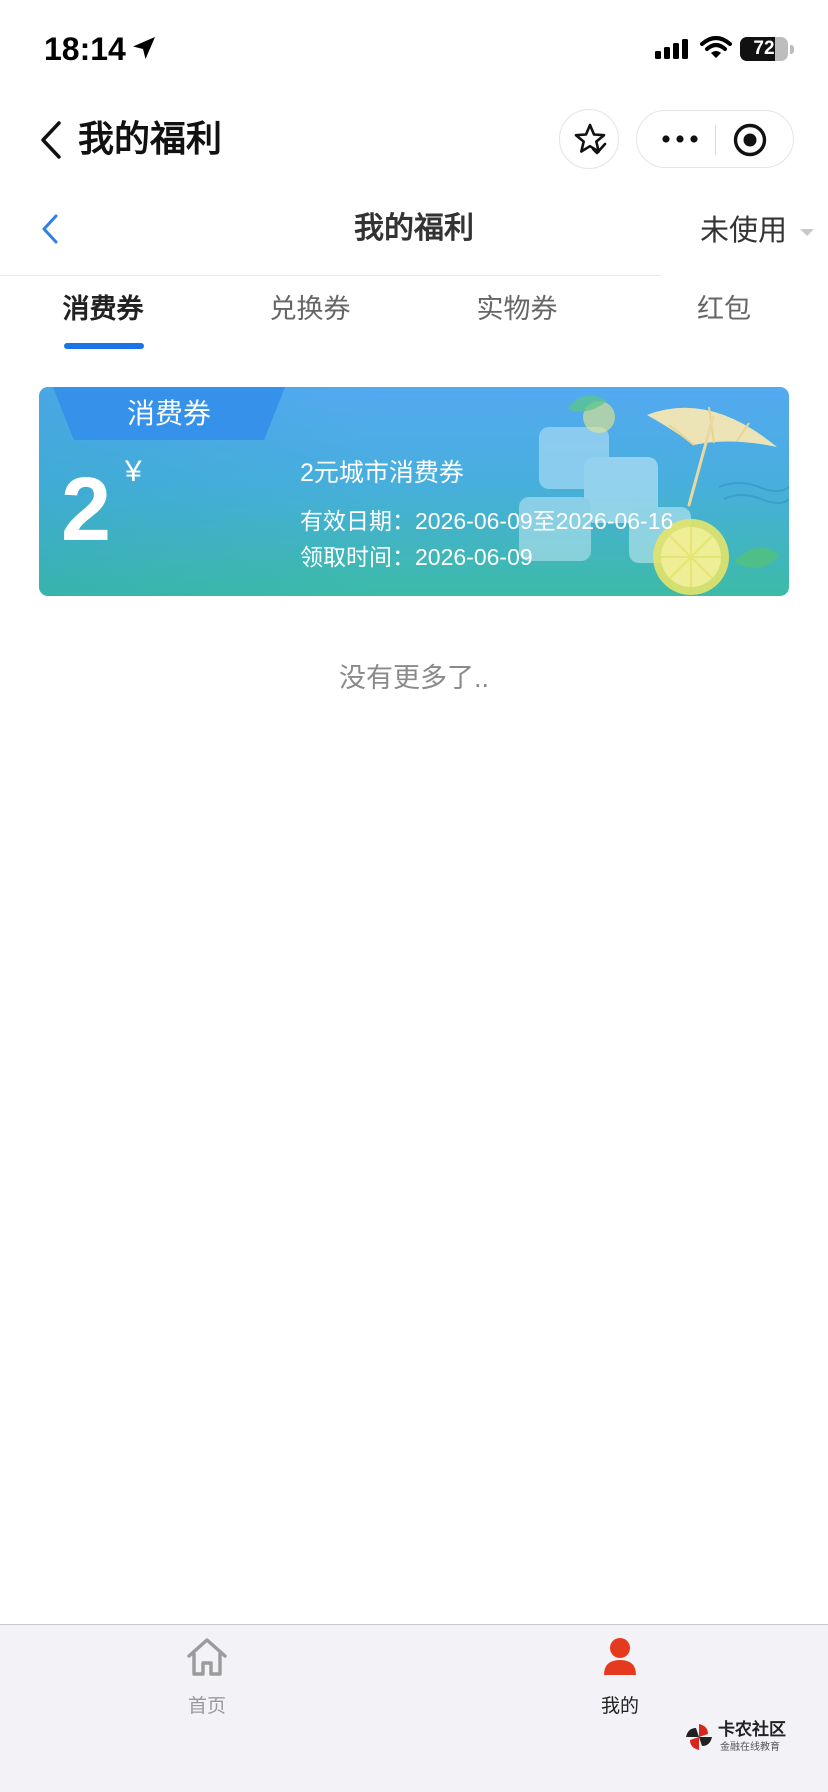 The image size is (828, 1792). What do you see at coordinates (414, 1708) in the screenshot?
I see `bottom-nav: 首页 我的` at bounding box center [414, 1708].